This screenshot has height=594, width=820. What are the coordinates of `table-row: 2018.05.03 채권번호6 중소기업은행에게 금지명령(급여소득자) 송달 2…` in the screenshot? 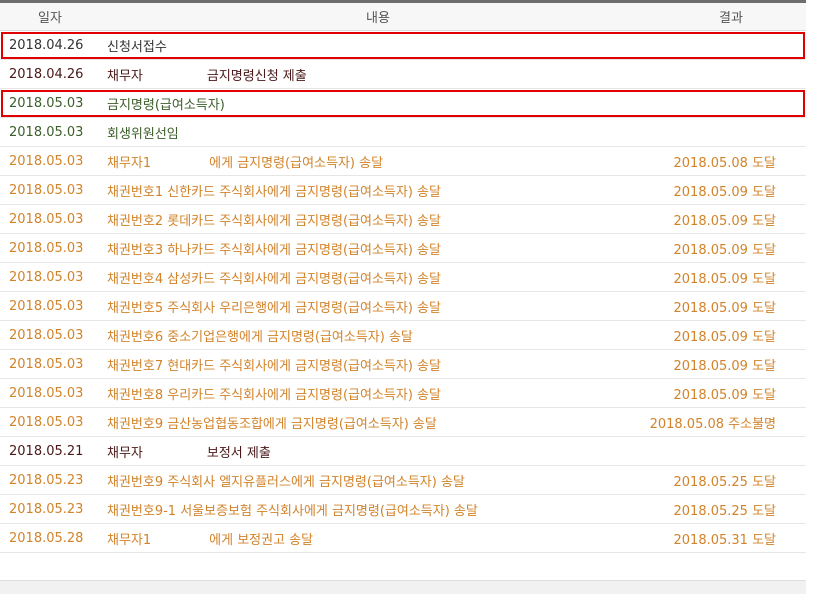 It's located at (403, 335).